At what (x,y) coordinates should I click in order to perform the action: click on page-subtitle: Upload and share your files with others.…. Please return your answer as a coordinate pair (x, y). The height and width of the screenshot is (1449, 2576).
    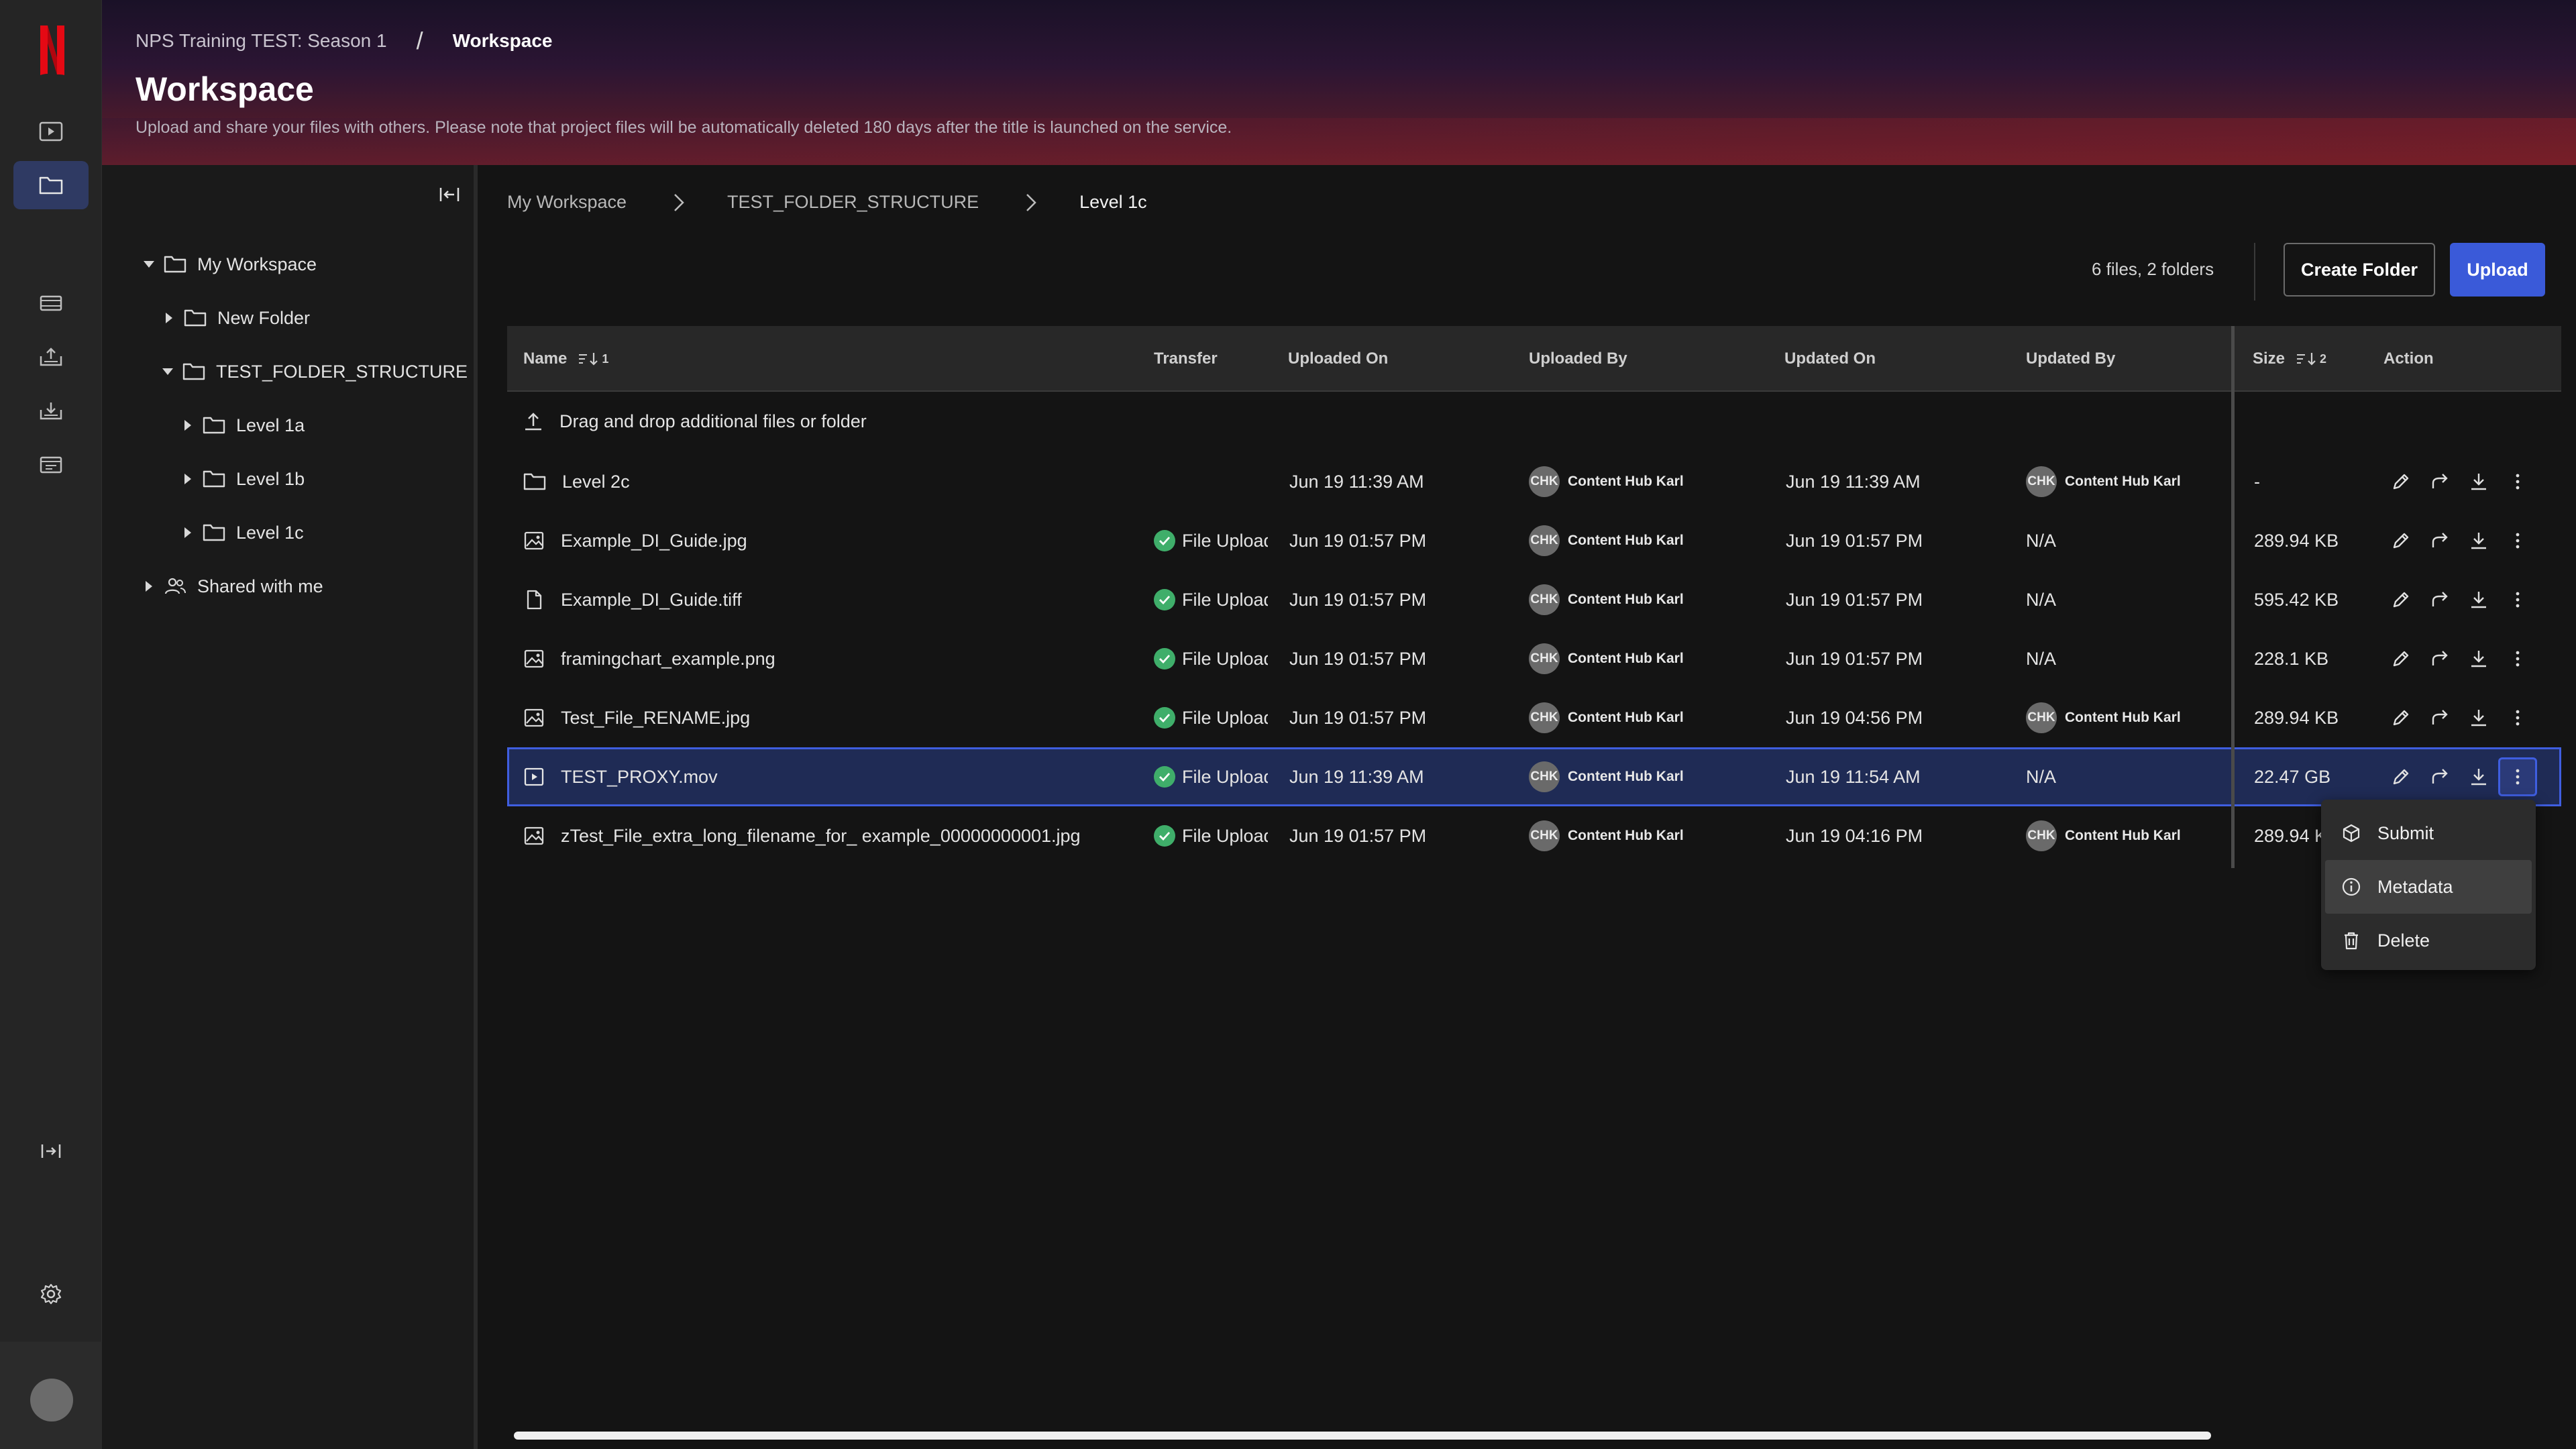
    Looking at the image, I should click on (684, 127).